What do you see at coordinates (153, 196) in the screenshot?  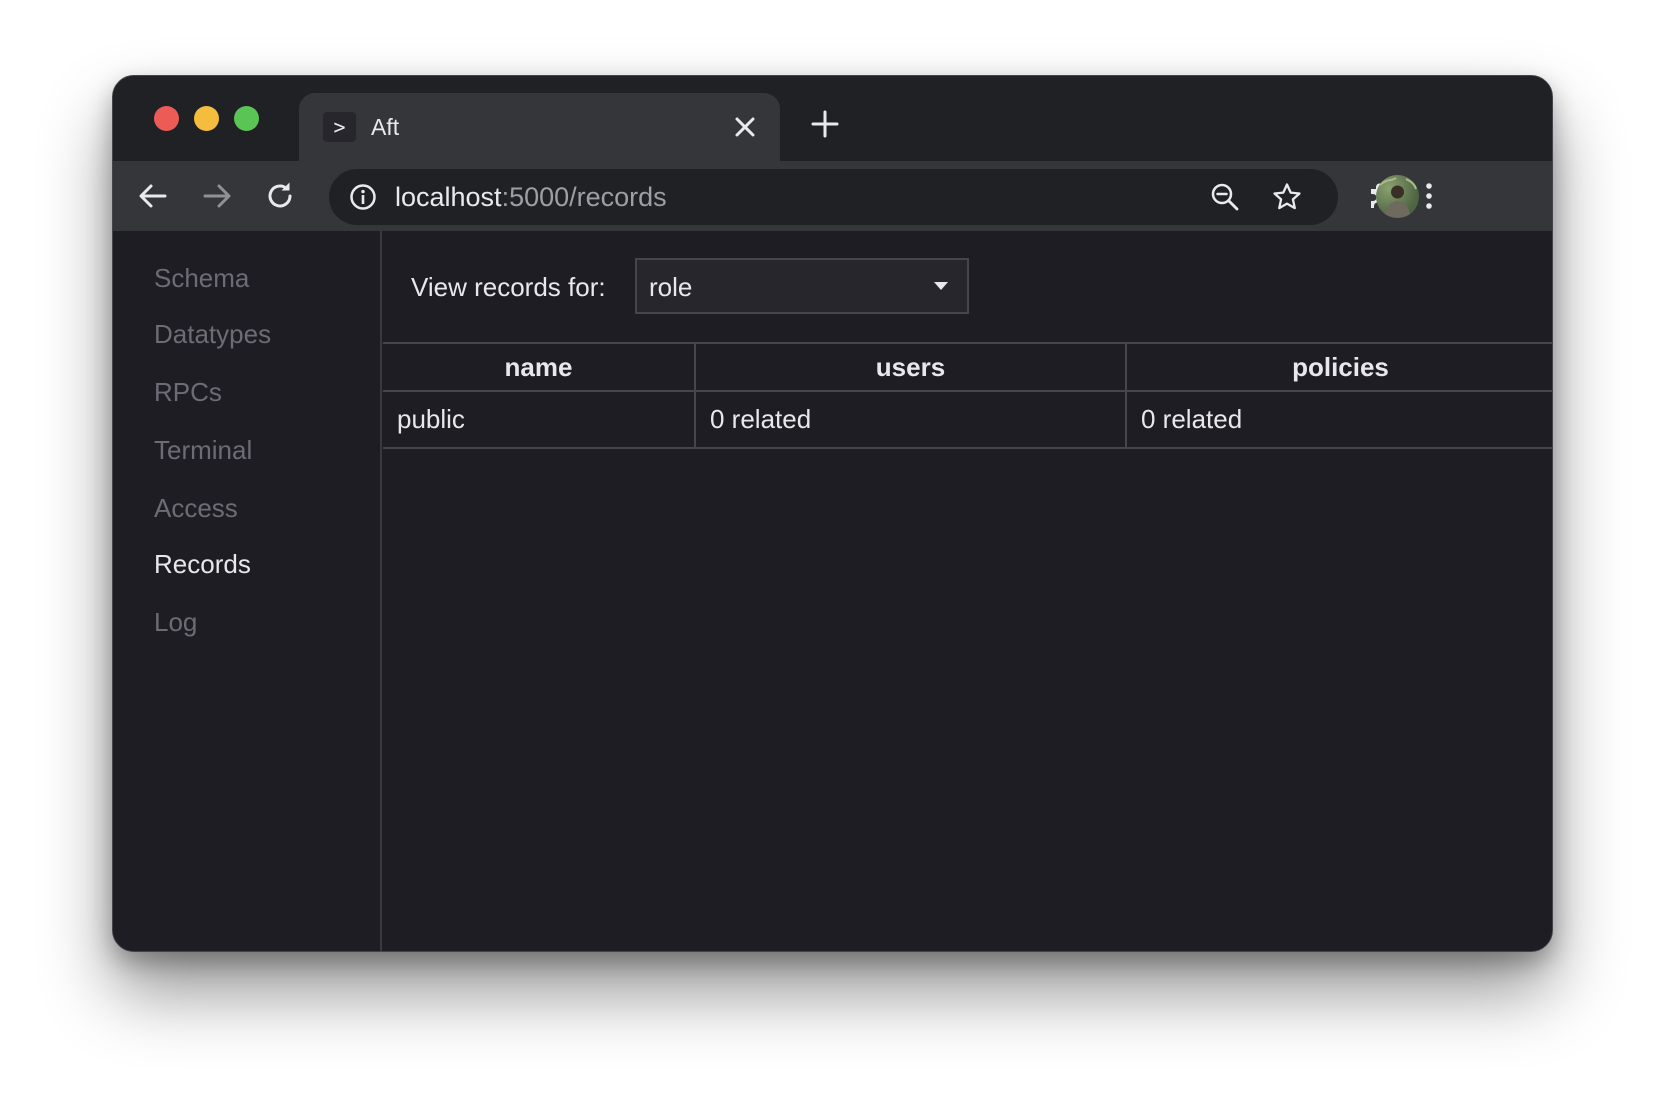 I see `back-arrow-icon` at bounding box center [153, 196].